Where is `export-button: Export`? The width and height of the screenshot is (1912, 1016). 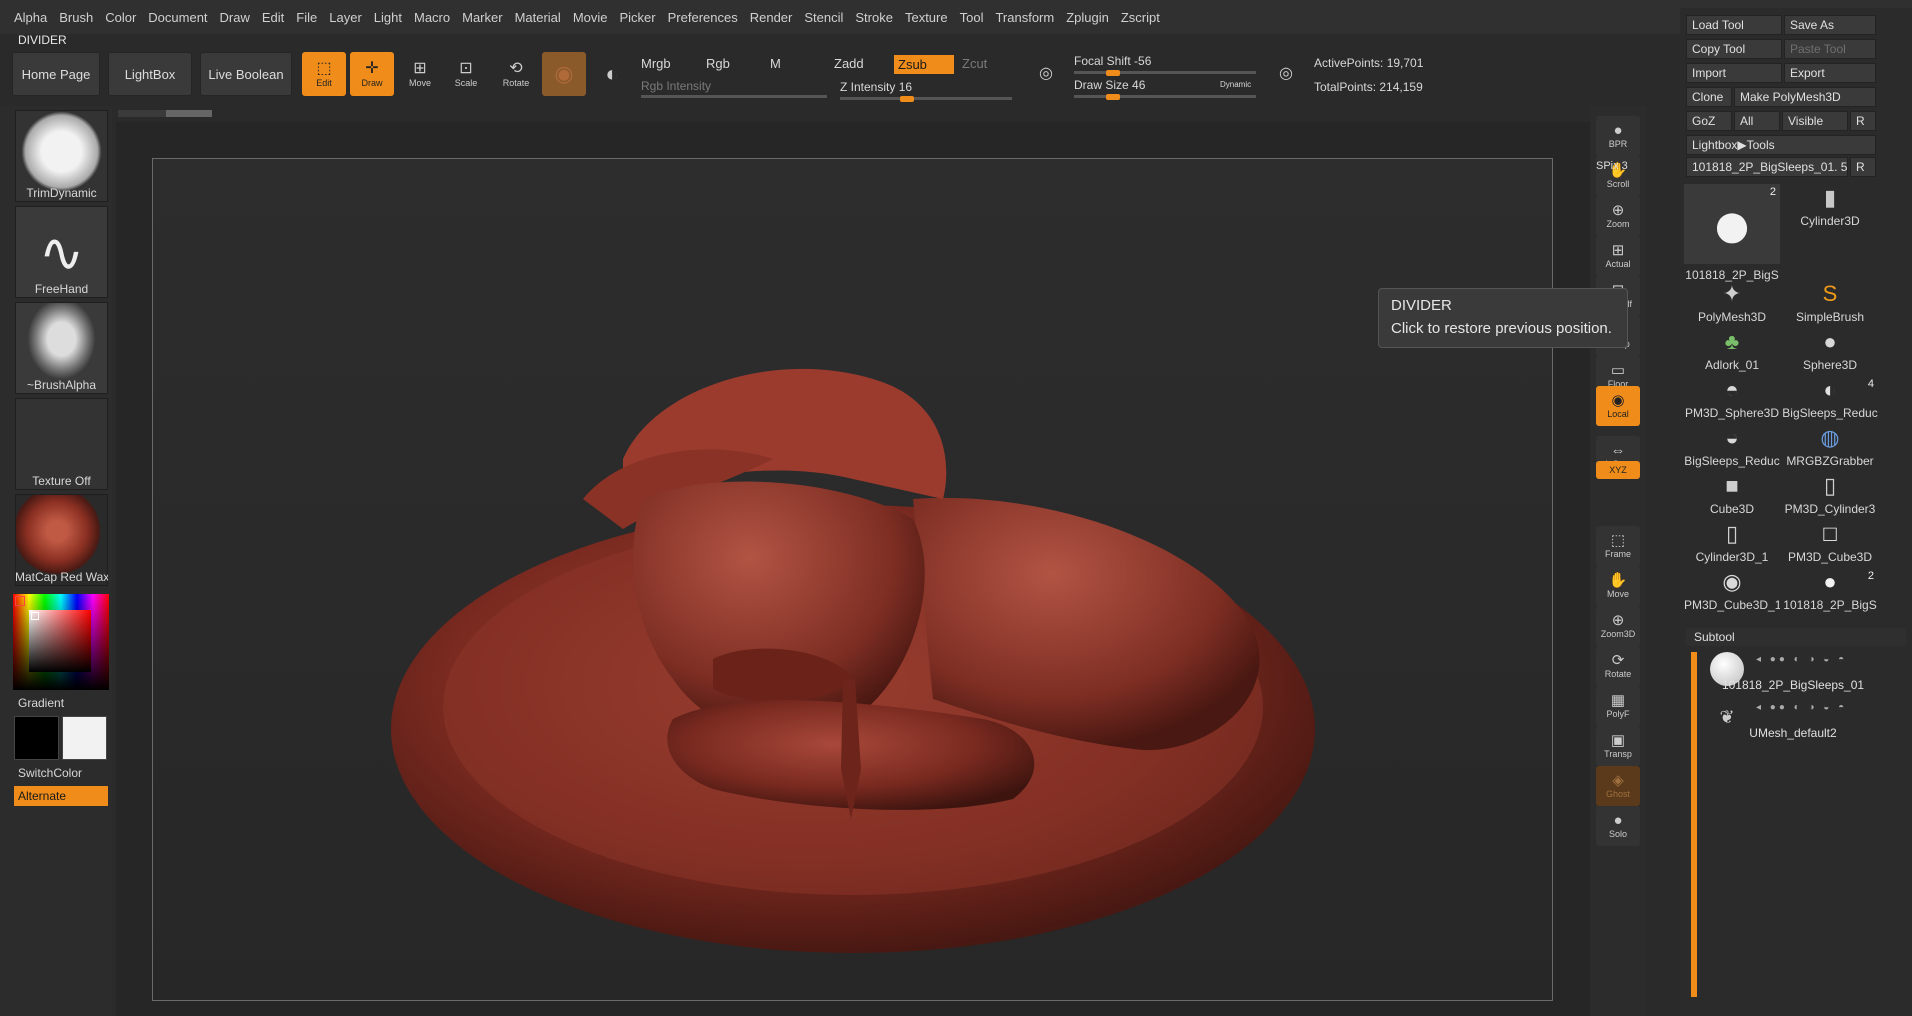
export-button: Export is located at coordinates (1830, 73).